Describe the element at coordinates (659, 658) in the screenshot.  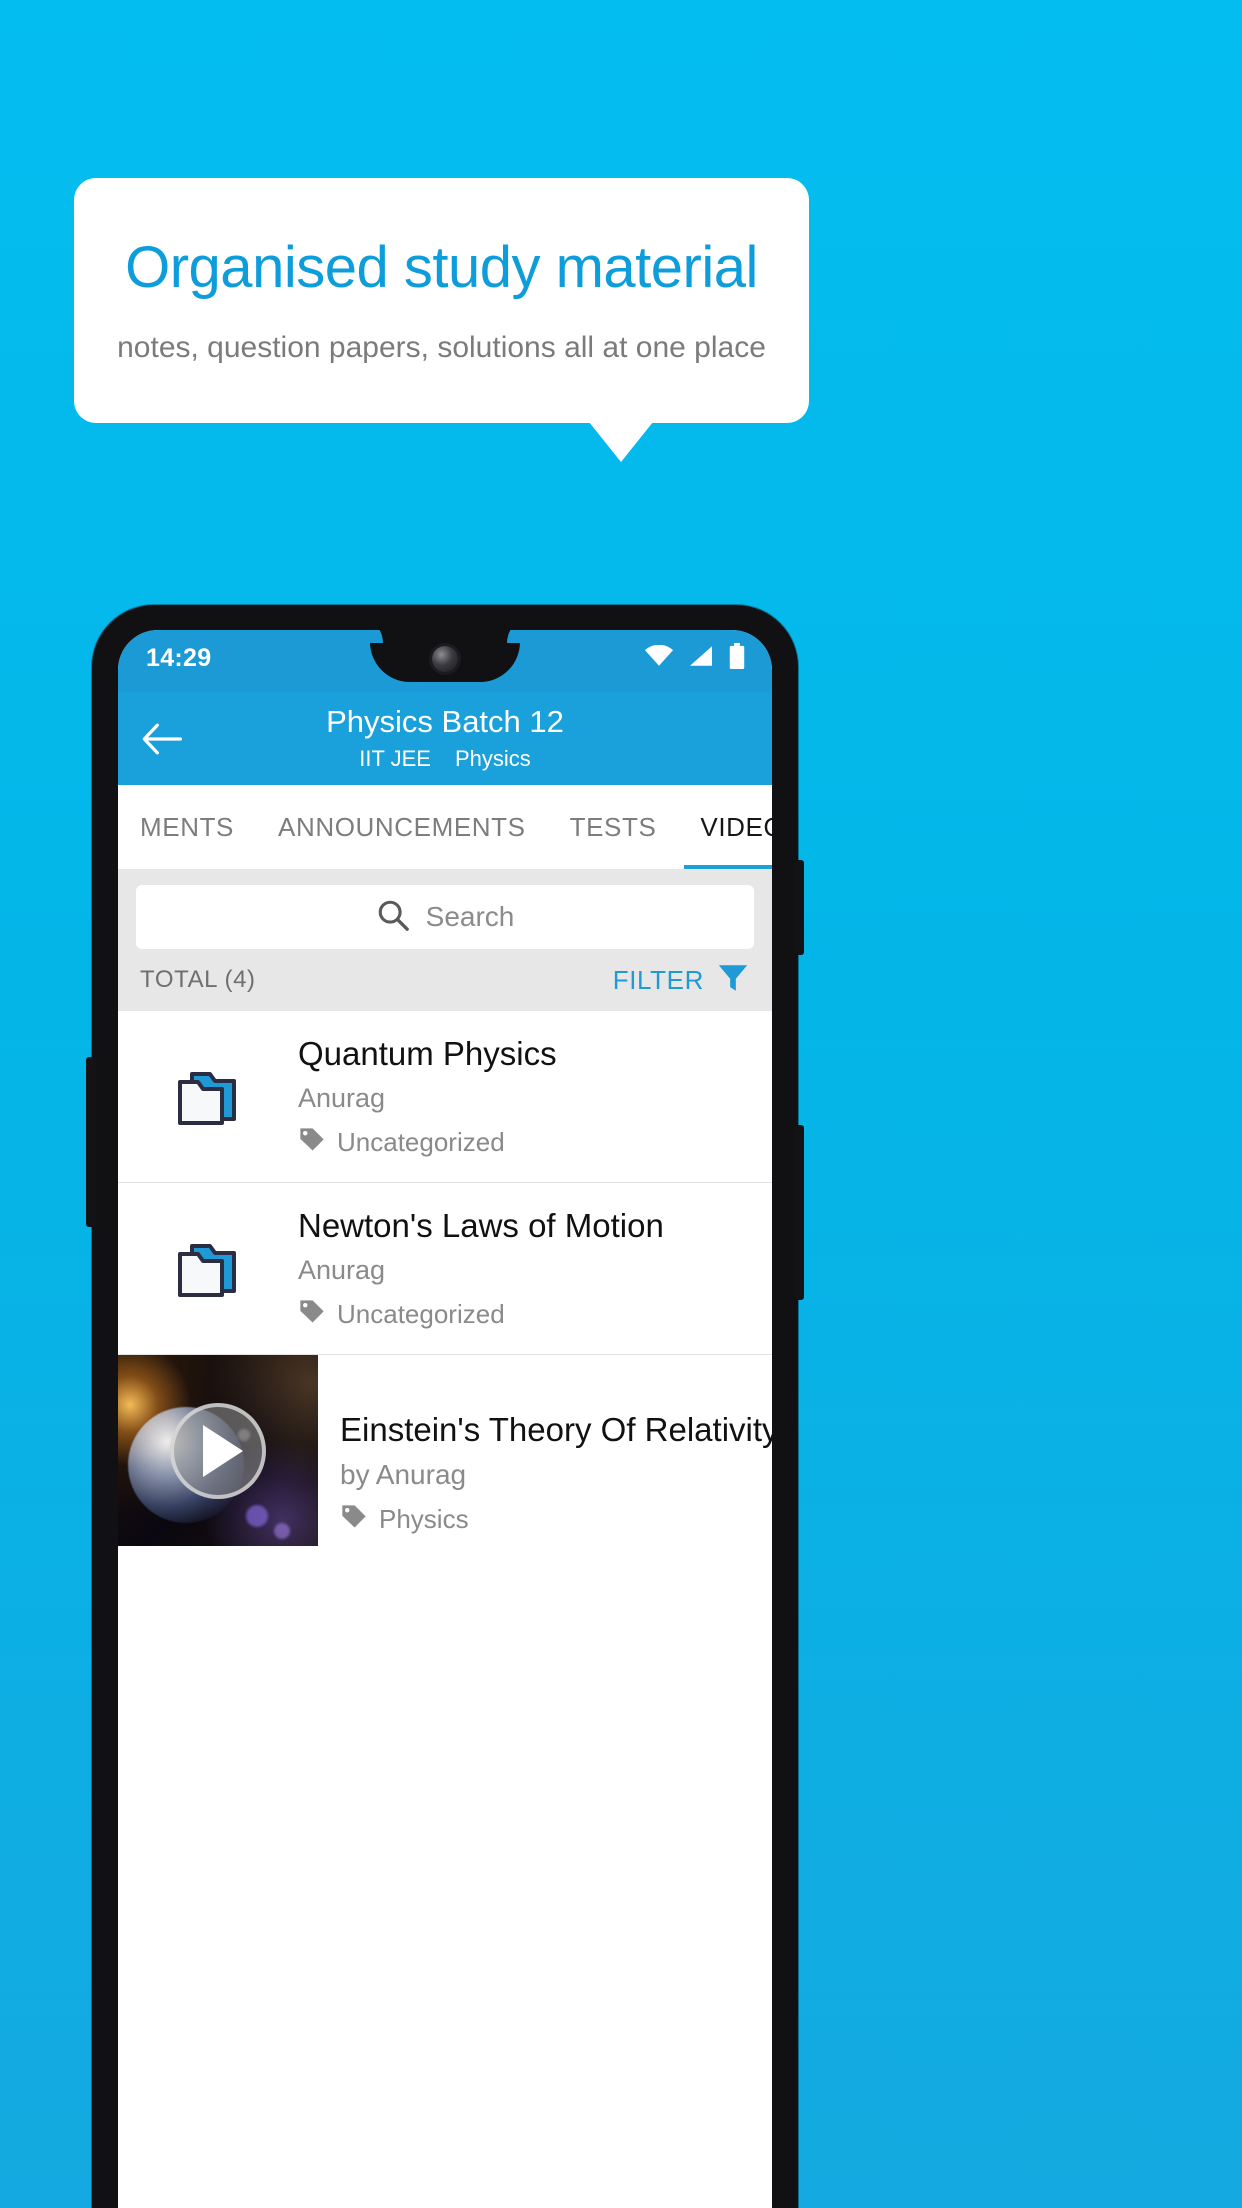
I see `wifi-icon` at that location.